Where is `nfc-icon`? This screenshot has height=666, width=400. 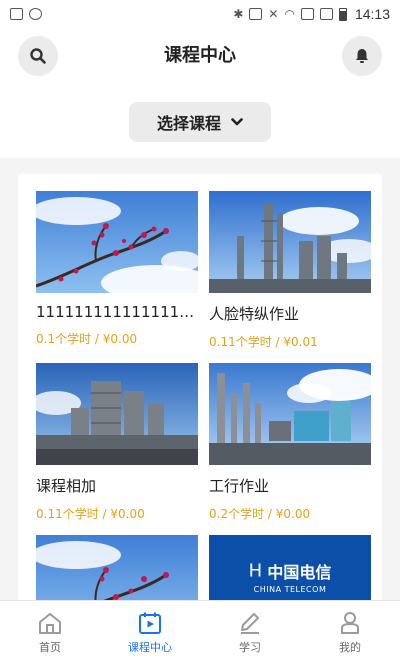
nfc-icon is located at coordinates (256, 14).